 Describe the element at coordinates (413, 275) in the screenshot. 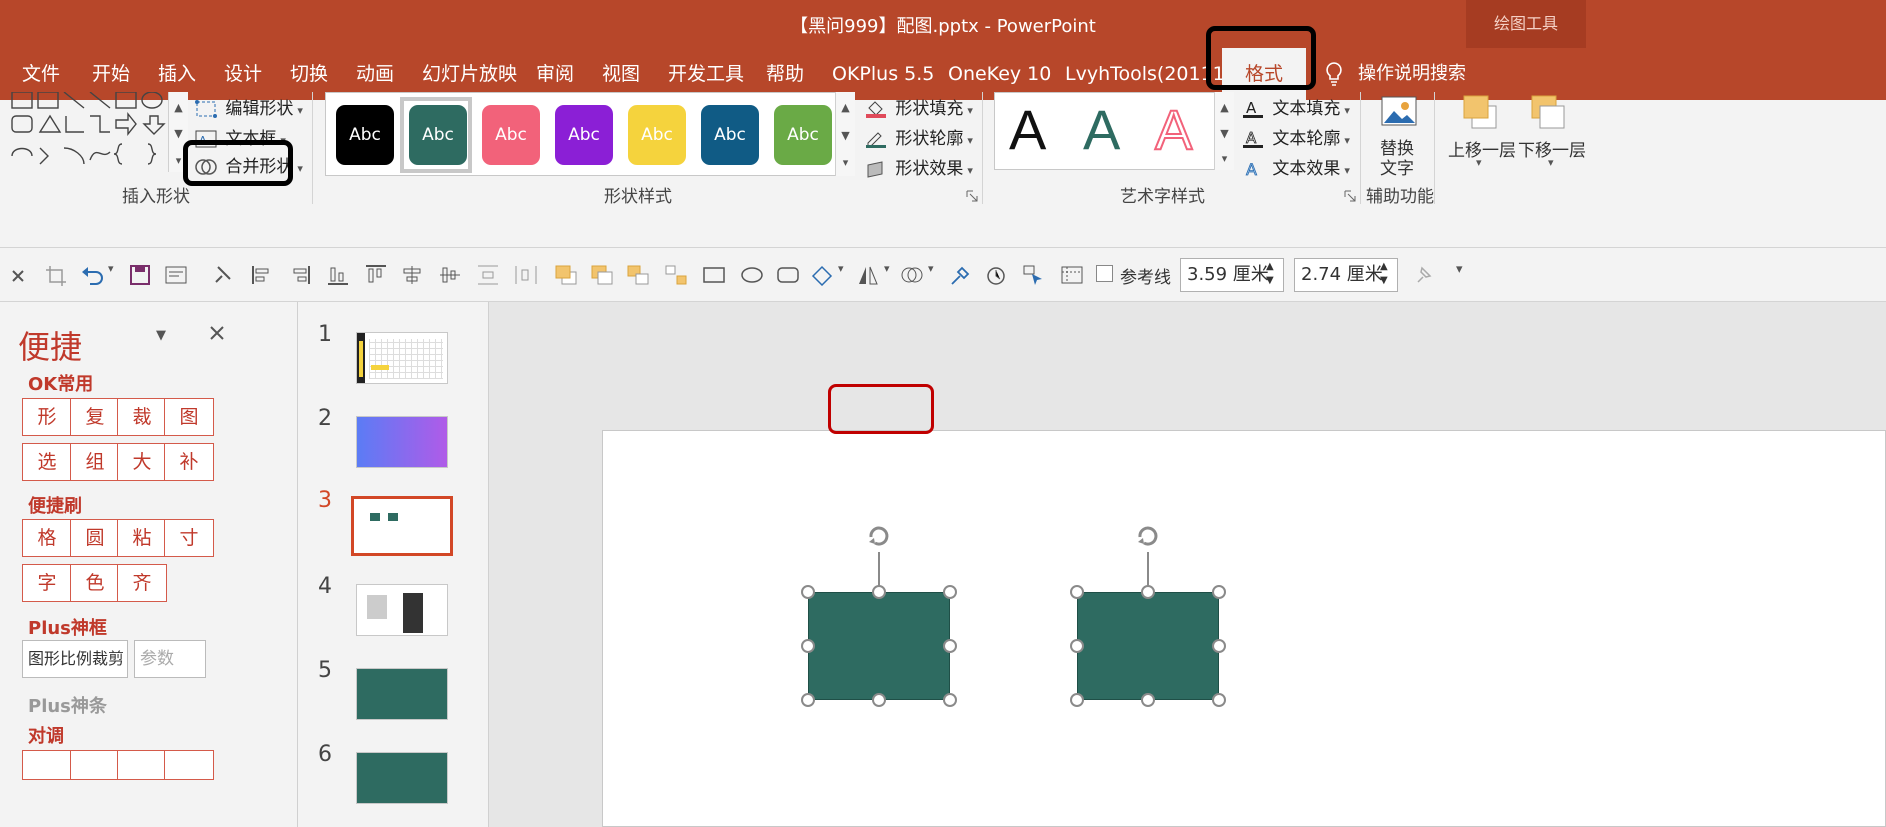

I see `align-center-icon` at that location.